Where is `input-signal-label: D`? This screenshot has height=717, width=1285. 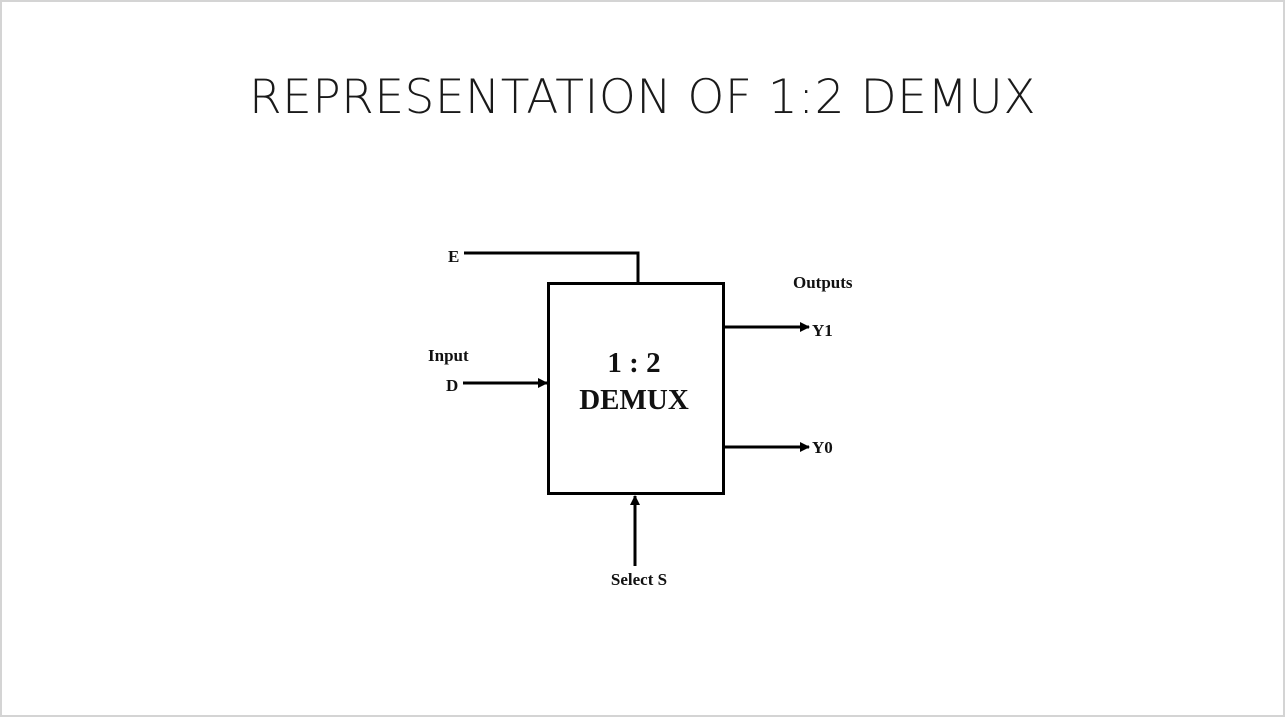
input-signal-label: D is located at coordinates (452, 385).